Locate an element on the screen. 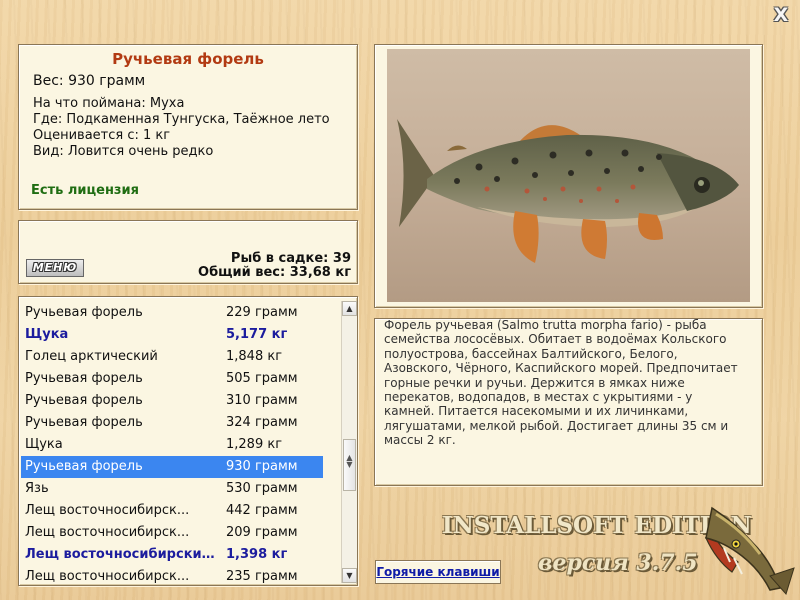 The width and height of the screenshot is (800, 600). license-status: Есть лицензия is located at coordinates (85, 190).